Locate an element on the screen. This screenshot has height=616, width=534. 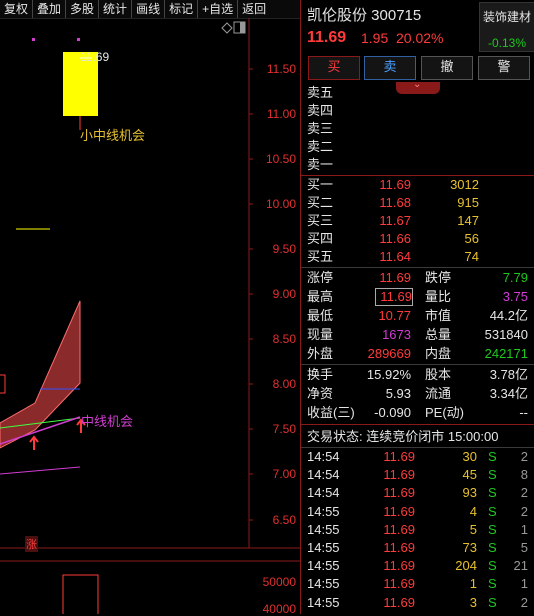
sector-box: 装饰建材 -0.13% is located at coordinates (506, 27).